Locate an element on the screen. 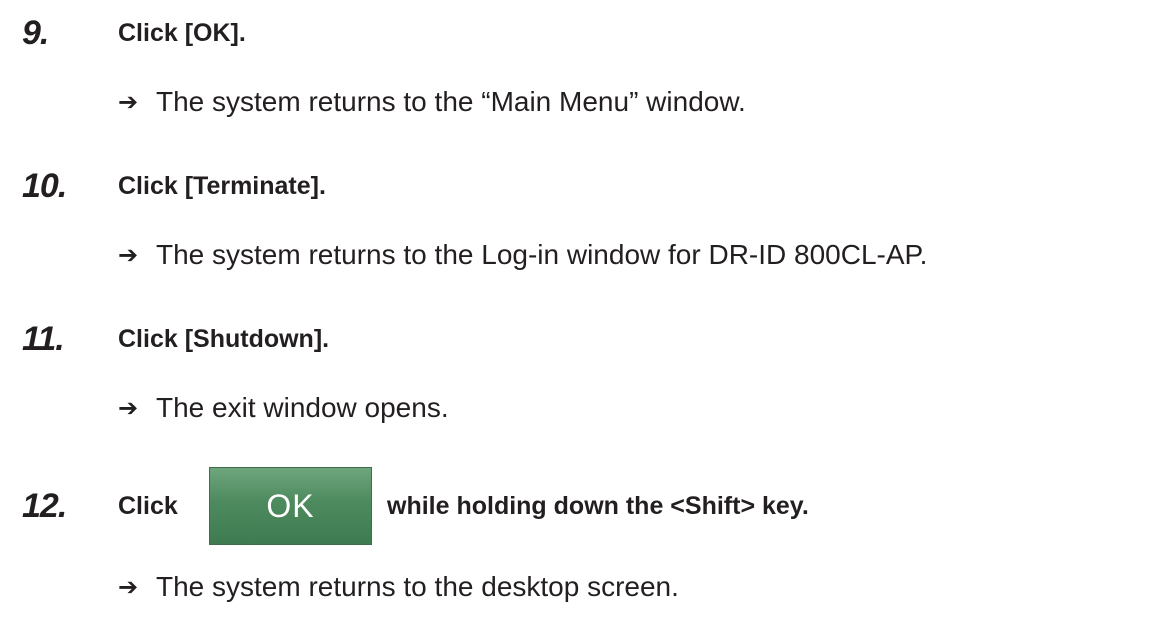 The image size is (1155, 617). step-number: 10. is located at coordinates (44, 186).